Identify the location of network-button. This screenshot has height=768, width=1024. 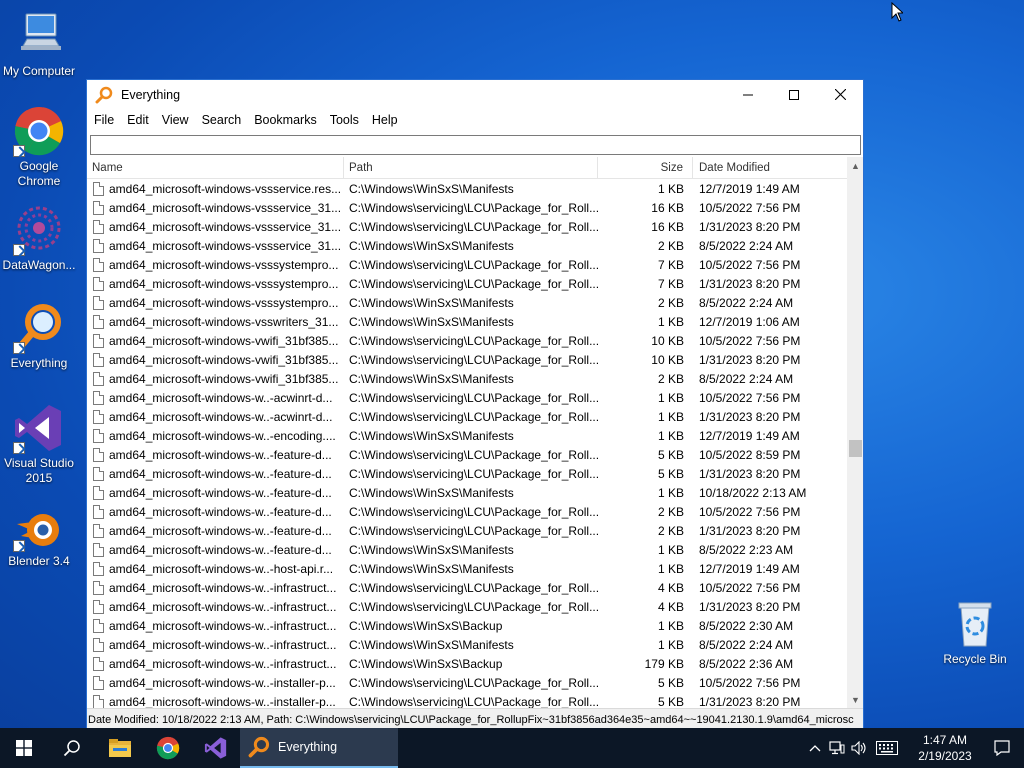
(837, 748).